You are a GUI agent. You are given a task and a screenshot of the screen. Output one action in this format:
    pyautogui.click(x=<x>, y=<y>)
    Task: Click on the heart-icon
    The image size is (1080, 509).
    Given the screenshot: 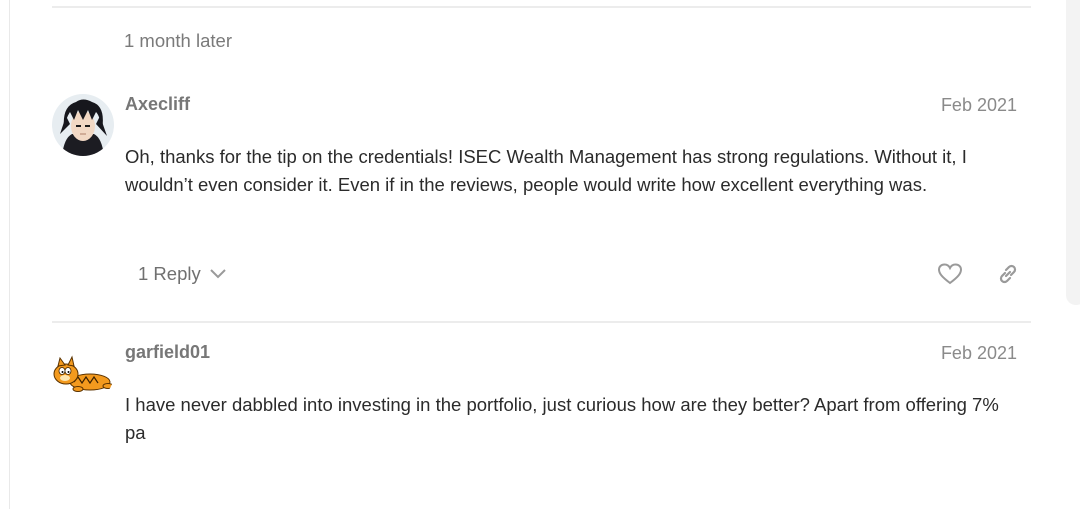 What is the action you would take?
    pyautogui.click(x=950, y=274)
    